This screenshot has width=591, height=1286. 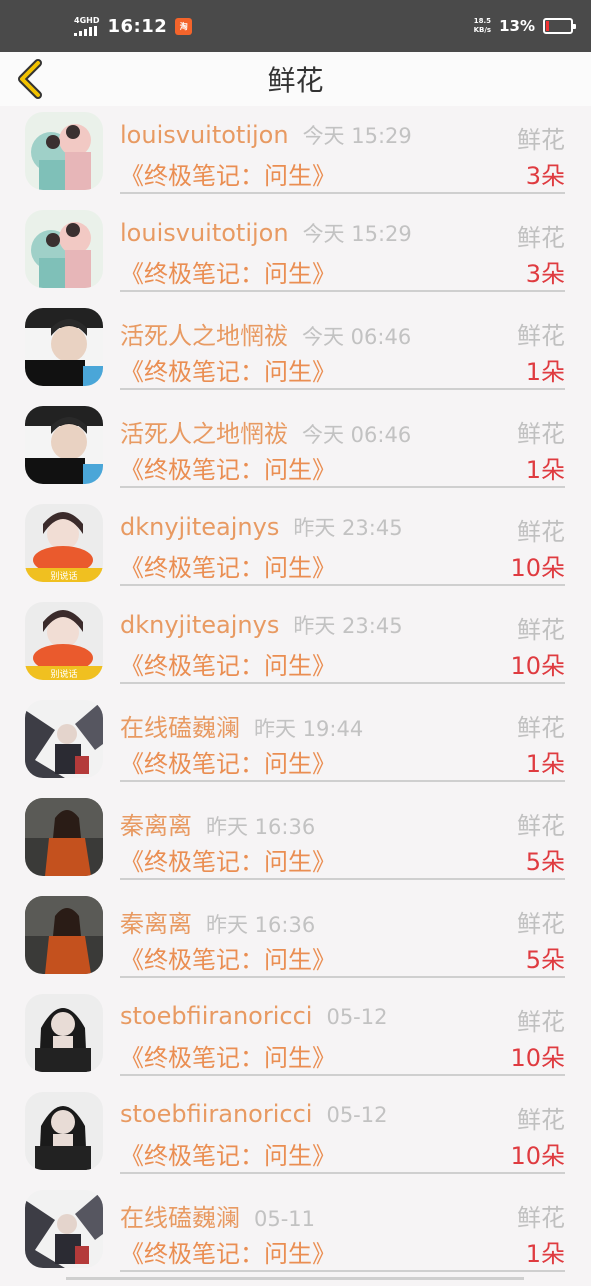 I want to click on timestamp: 昨天 16:36, so click(x=260, y=924).